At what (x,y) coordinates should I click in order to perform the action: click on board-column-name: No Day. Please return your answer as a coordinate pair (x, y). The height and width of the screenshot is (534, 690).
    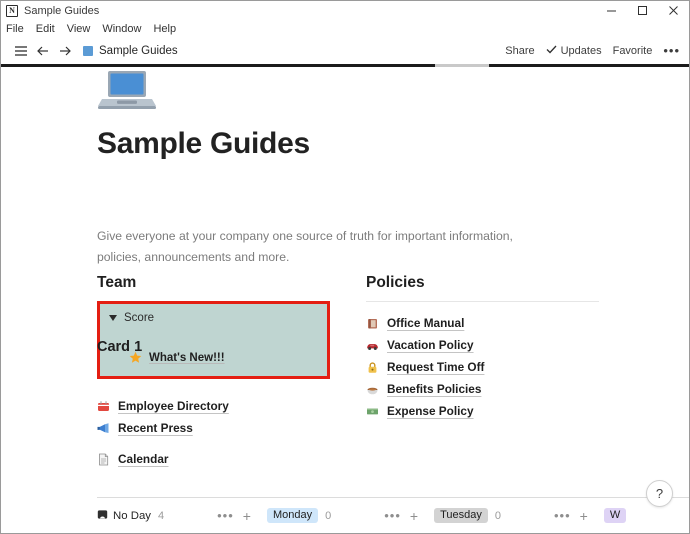
    Looking at the image, I should click on (132, 515).